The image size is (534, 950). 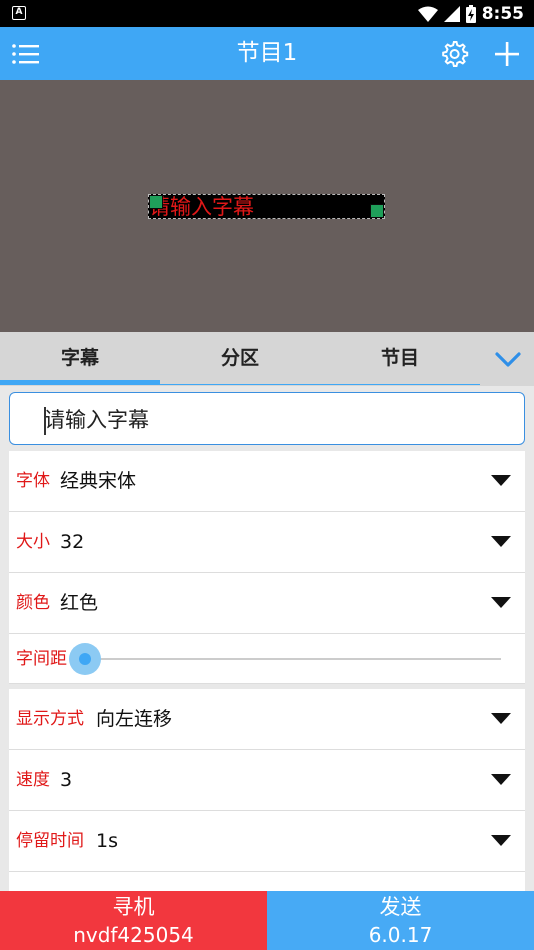 I want to click on caption-preview-text: 请输入字幕, so click(x=201, y=207).